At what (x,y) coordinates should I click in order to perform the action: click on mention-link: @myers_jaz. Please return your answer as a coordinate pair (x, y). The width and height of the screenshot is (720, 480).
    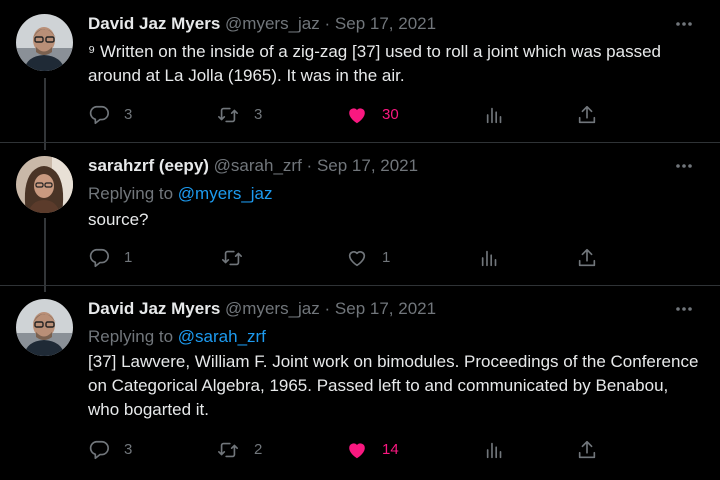
    Looking at the image, I should click on (225, 193).